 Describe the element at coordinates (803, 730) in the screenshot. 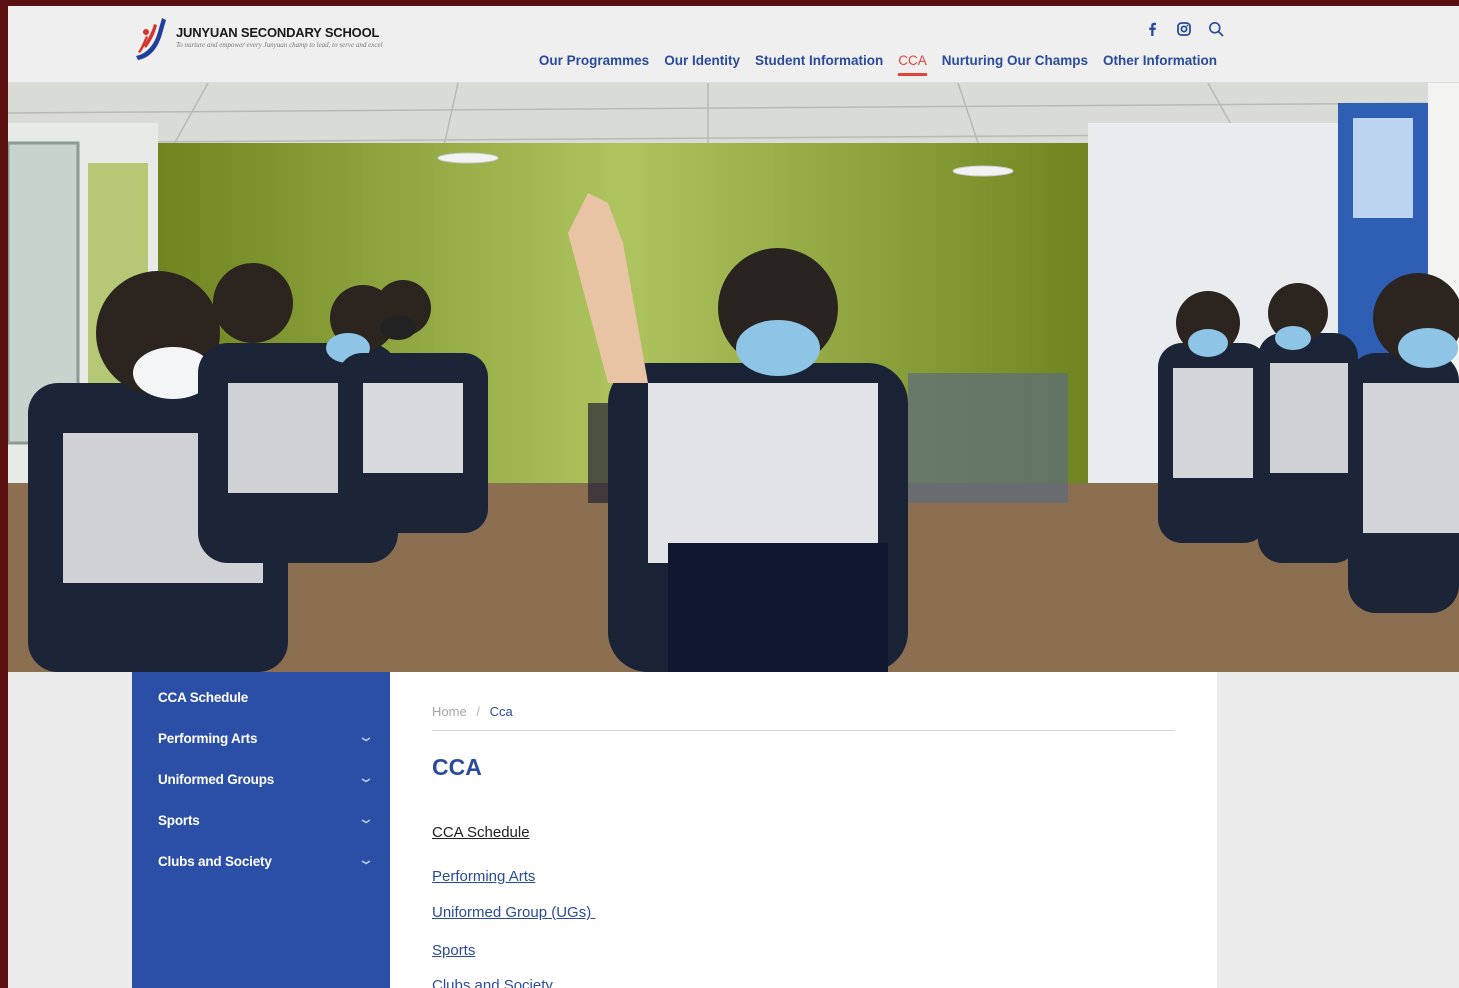

I see `breadcrumb-divider` at that location.